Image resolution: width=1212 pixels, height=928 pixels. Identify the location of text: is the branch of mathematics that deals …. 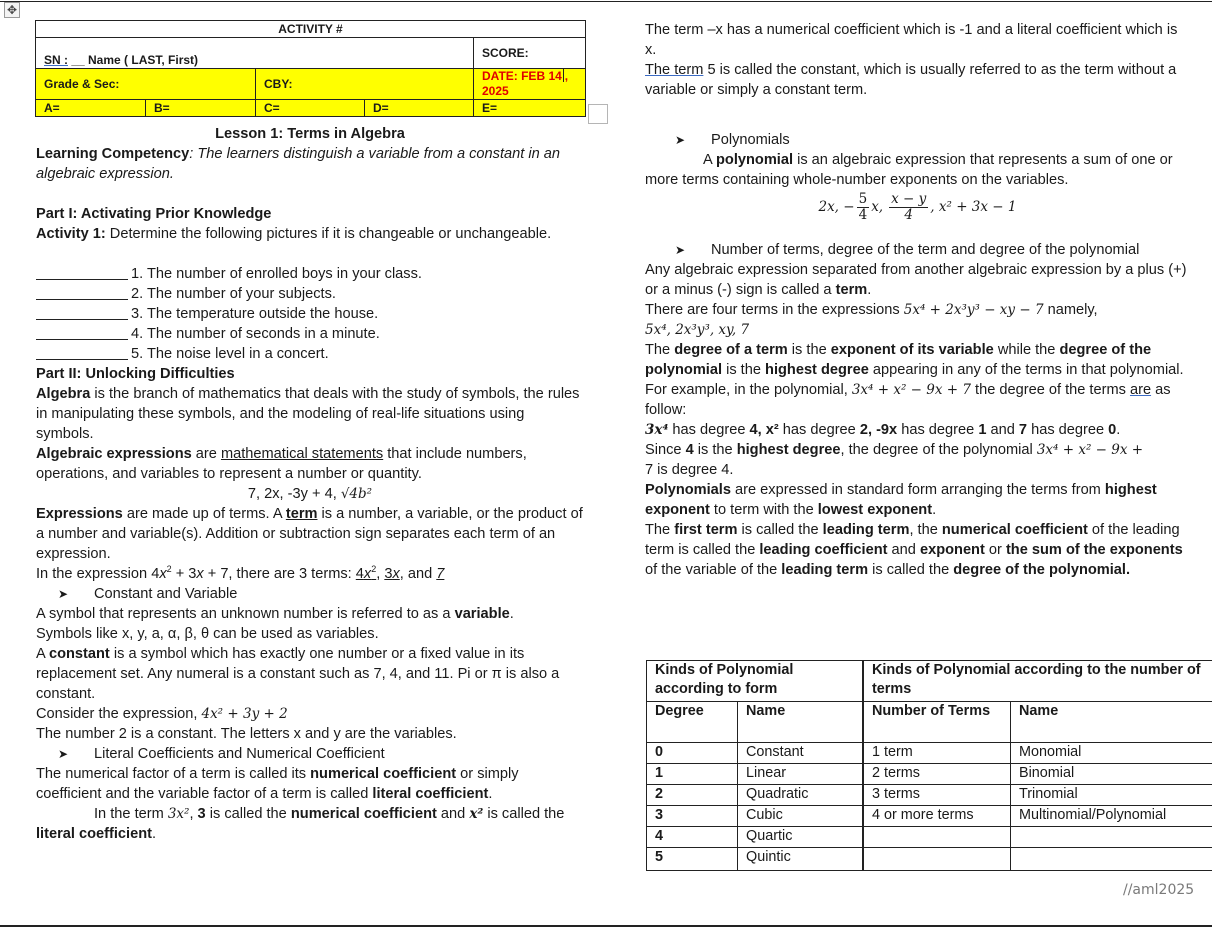
(308, 414).